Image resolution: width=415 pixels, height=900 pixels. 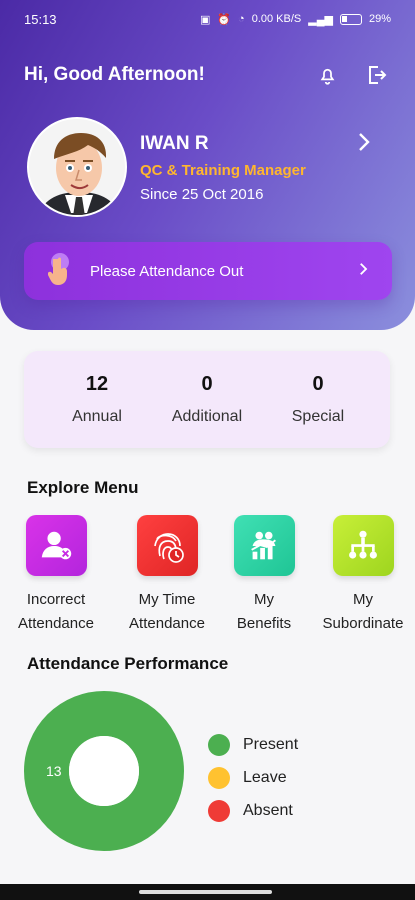 I want to click on leave-dot, so click(x=219, y=777).